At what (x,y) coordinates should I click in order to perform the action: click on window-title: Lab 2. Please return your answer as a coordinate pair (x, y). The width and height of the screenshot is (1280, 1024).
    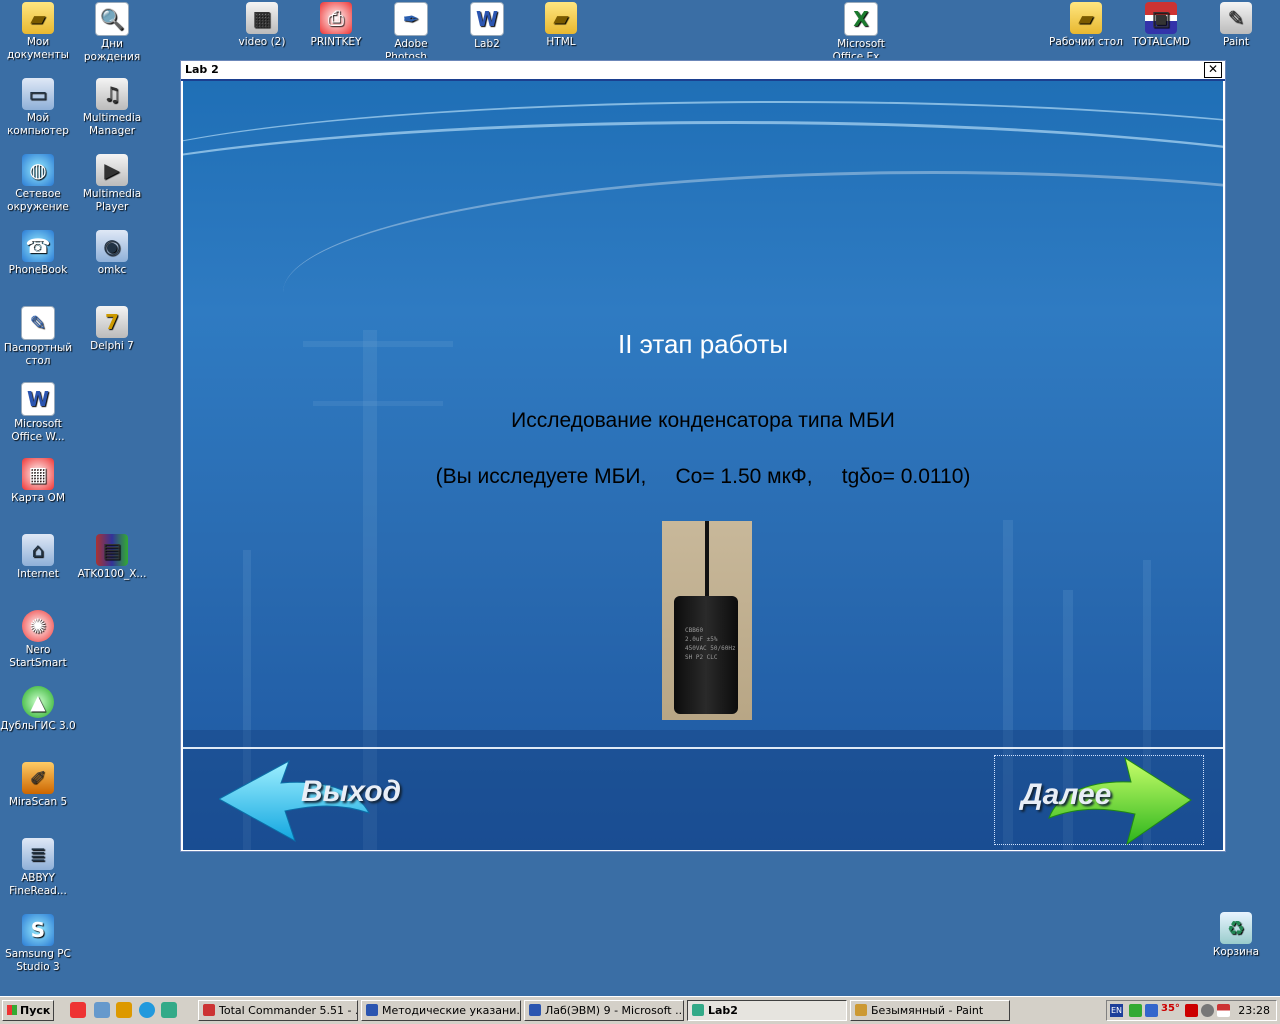
    Looking at the image, I should click on (202, 69).